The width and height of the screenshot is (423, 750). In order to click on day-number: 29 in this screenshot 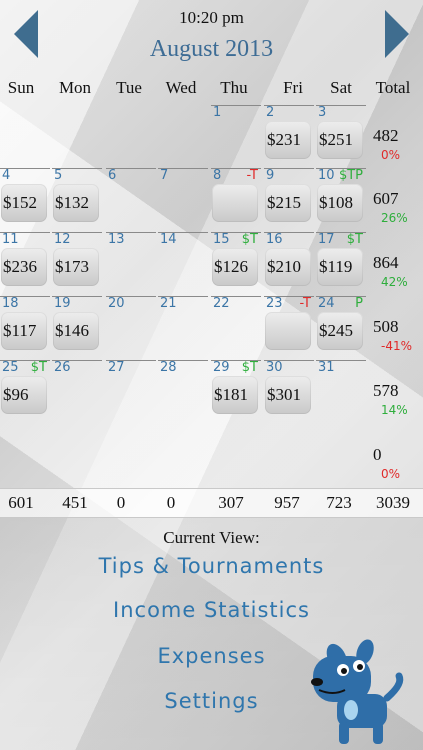, I will do `click(221, 367)`.